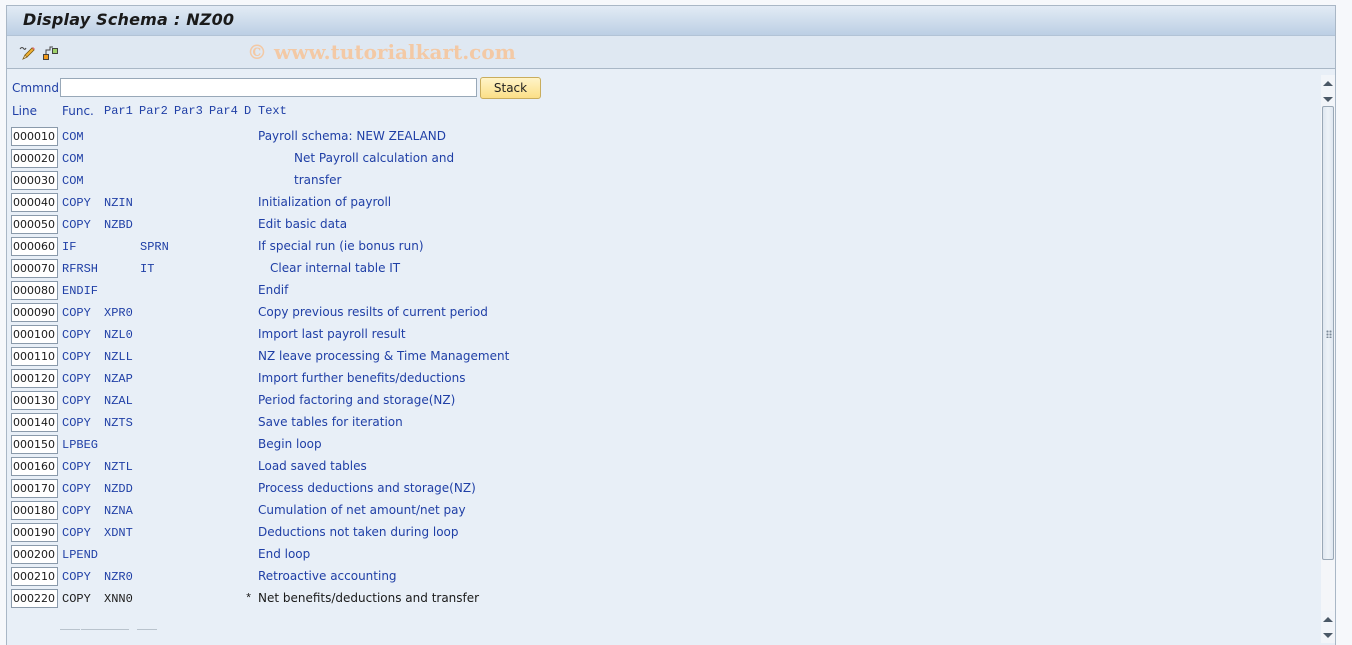 Image resolution: width=1352 pixels, height=645 pixels. What do you see at coordinates (272, 111) in the screenshot?
I see `column-header-text: Text` at bounding box center [272, 111].